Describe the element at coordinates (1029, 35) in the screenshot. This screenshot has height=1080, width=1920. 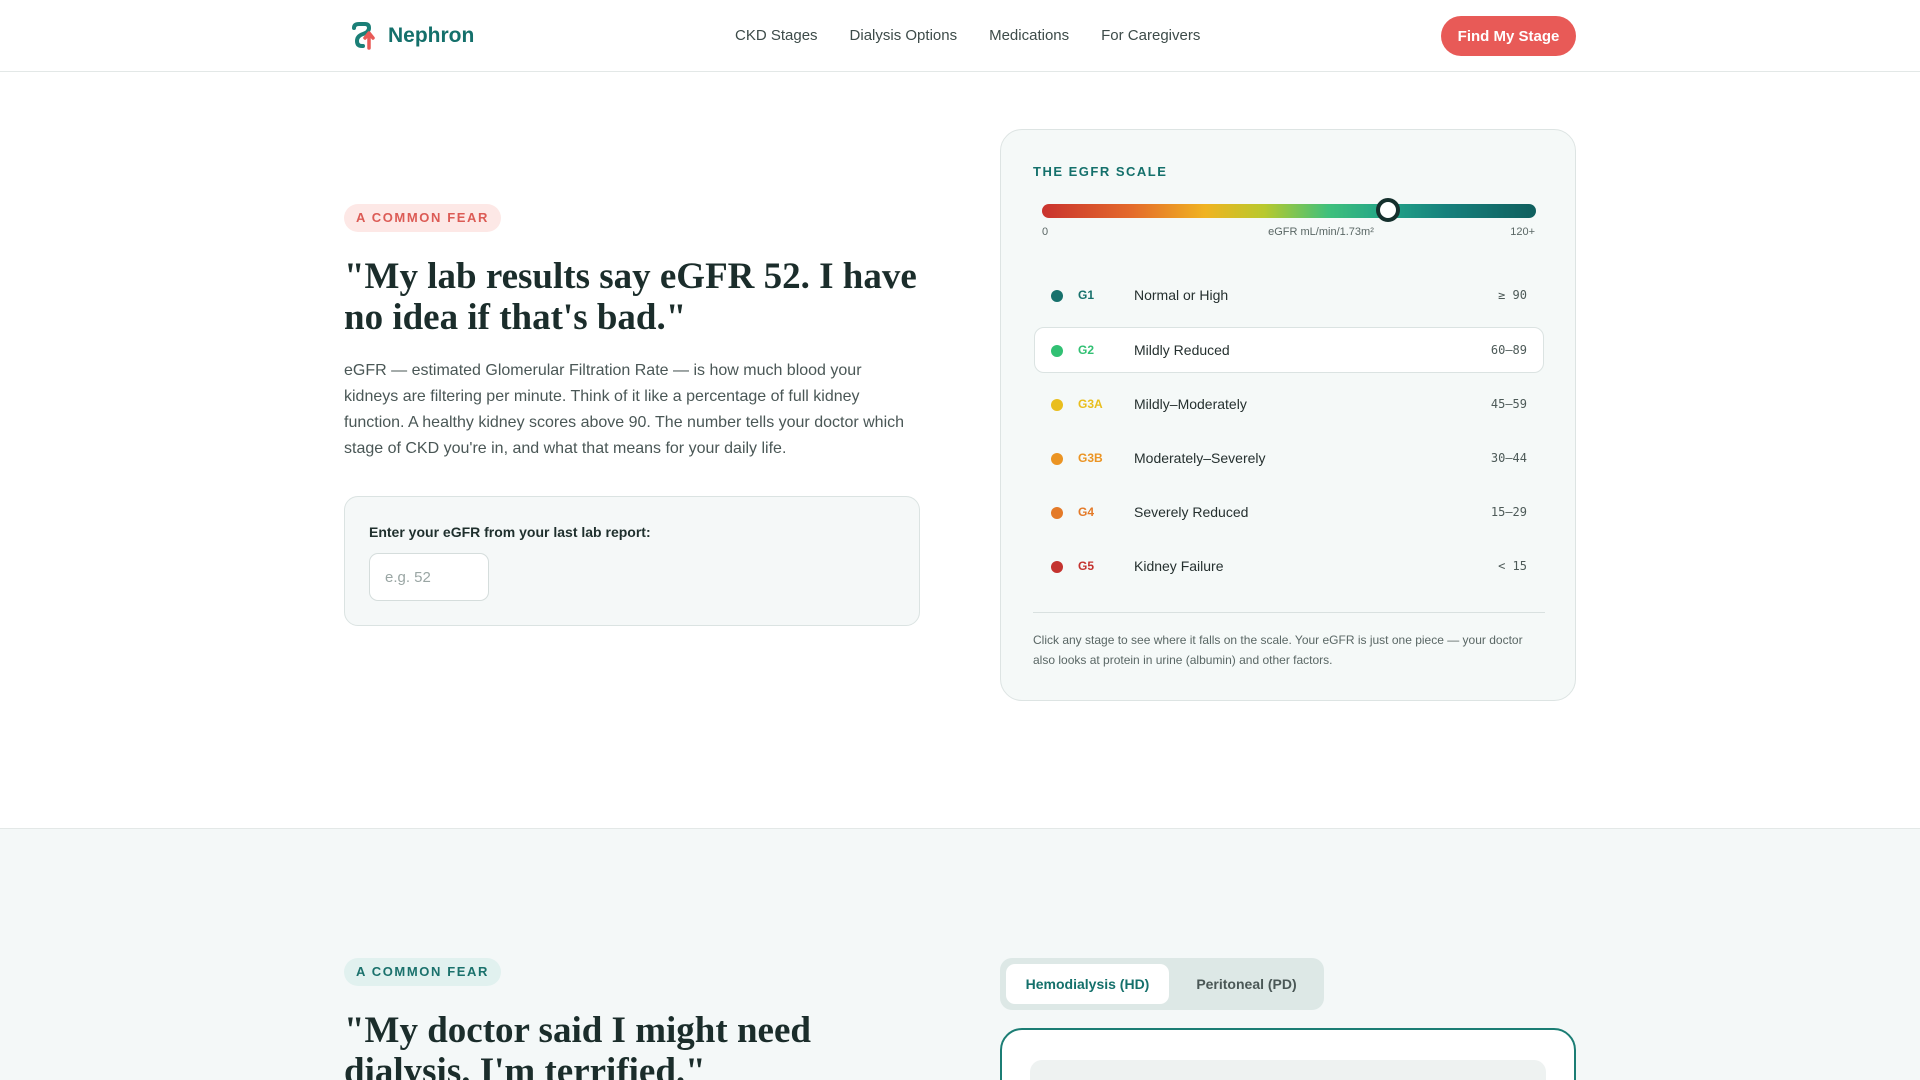
I see `nav-medications: Medications` at that location.